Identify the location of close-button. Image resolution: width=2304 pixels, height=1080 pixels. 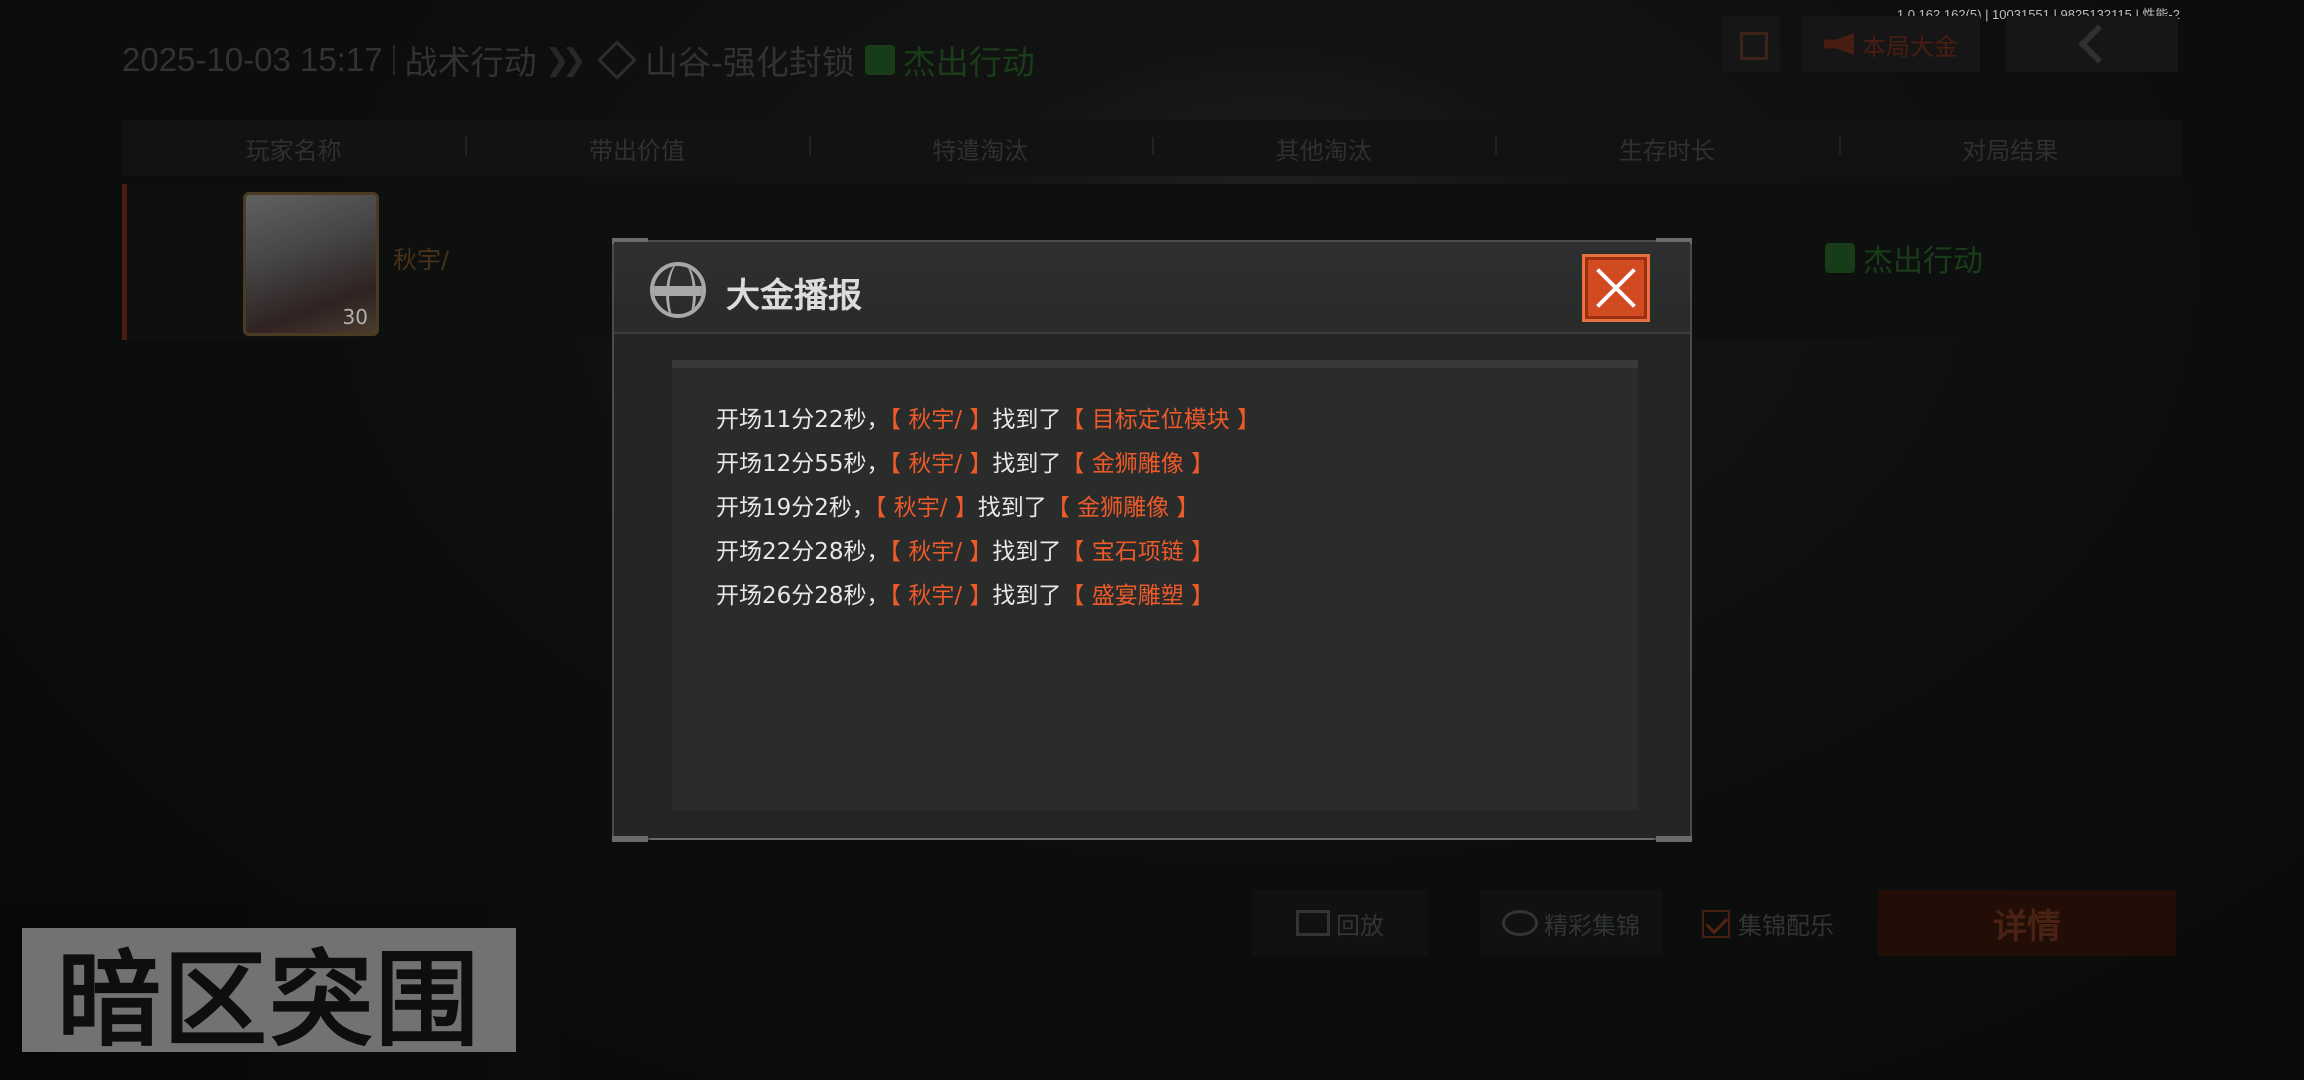
(1616, 288).